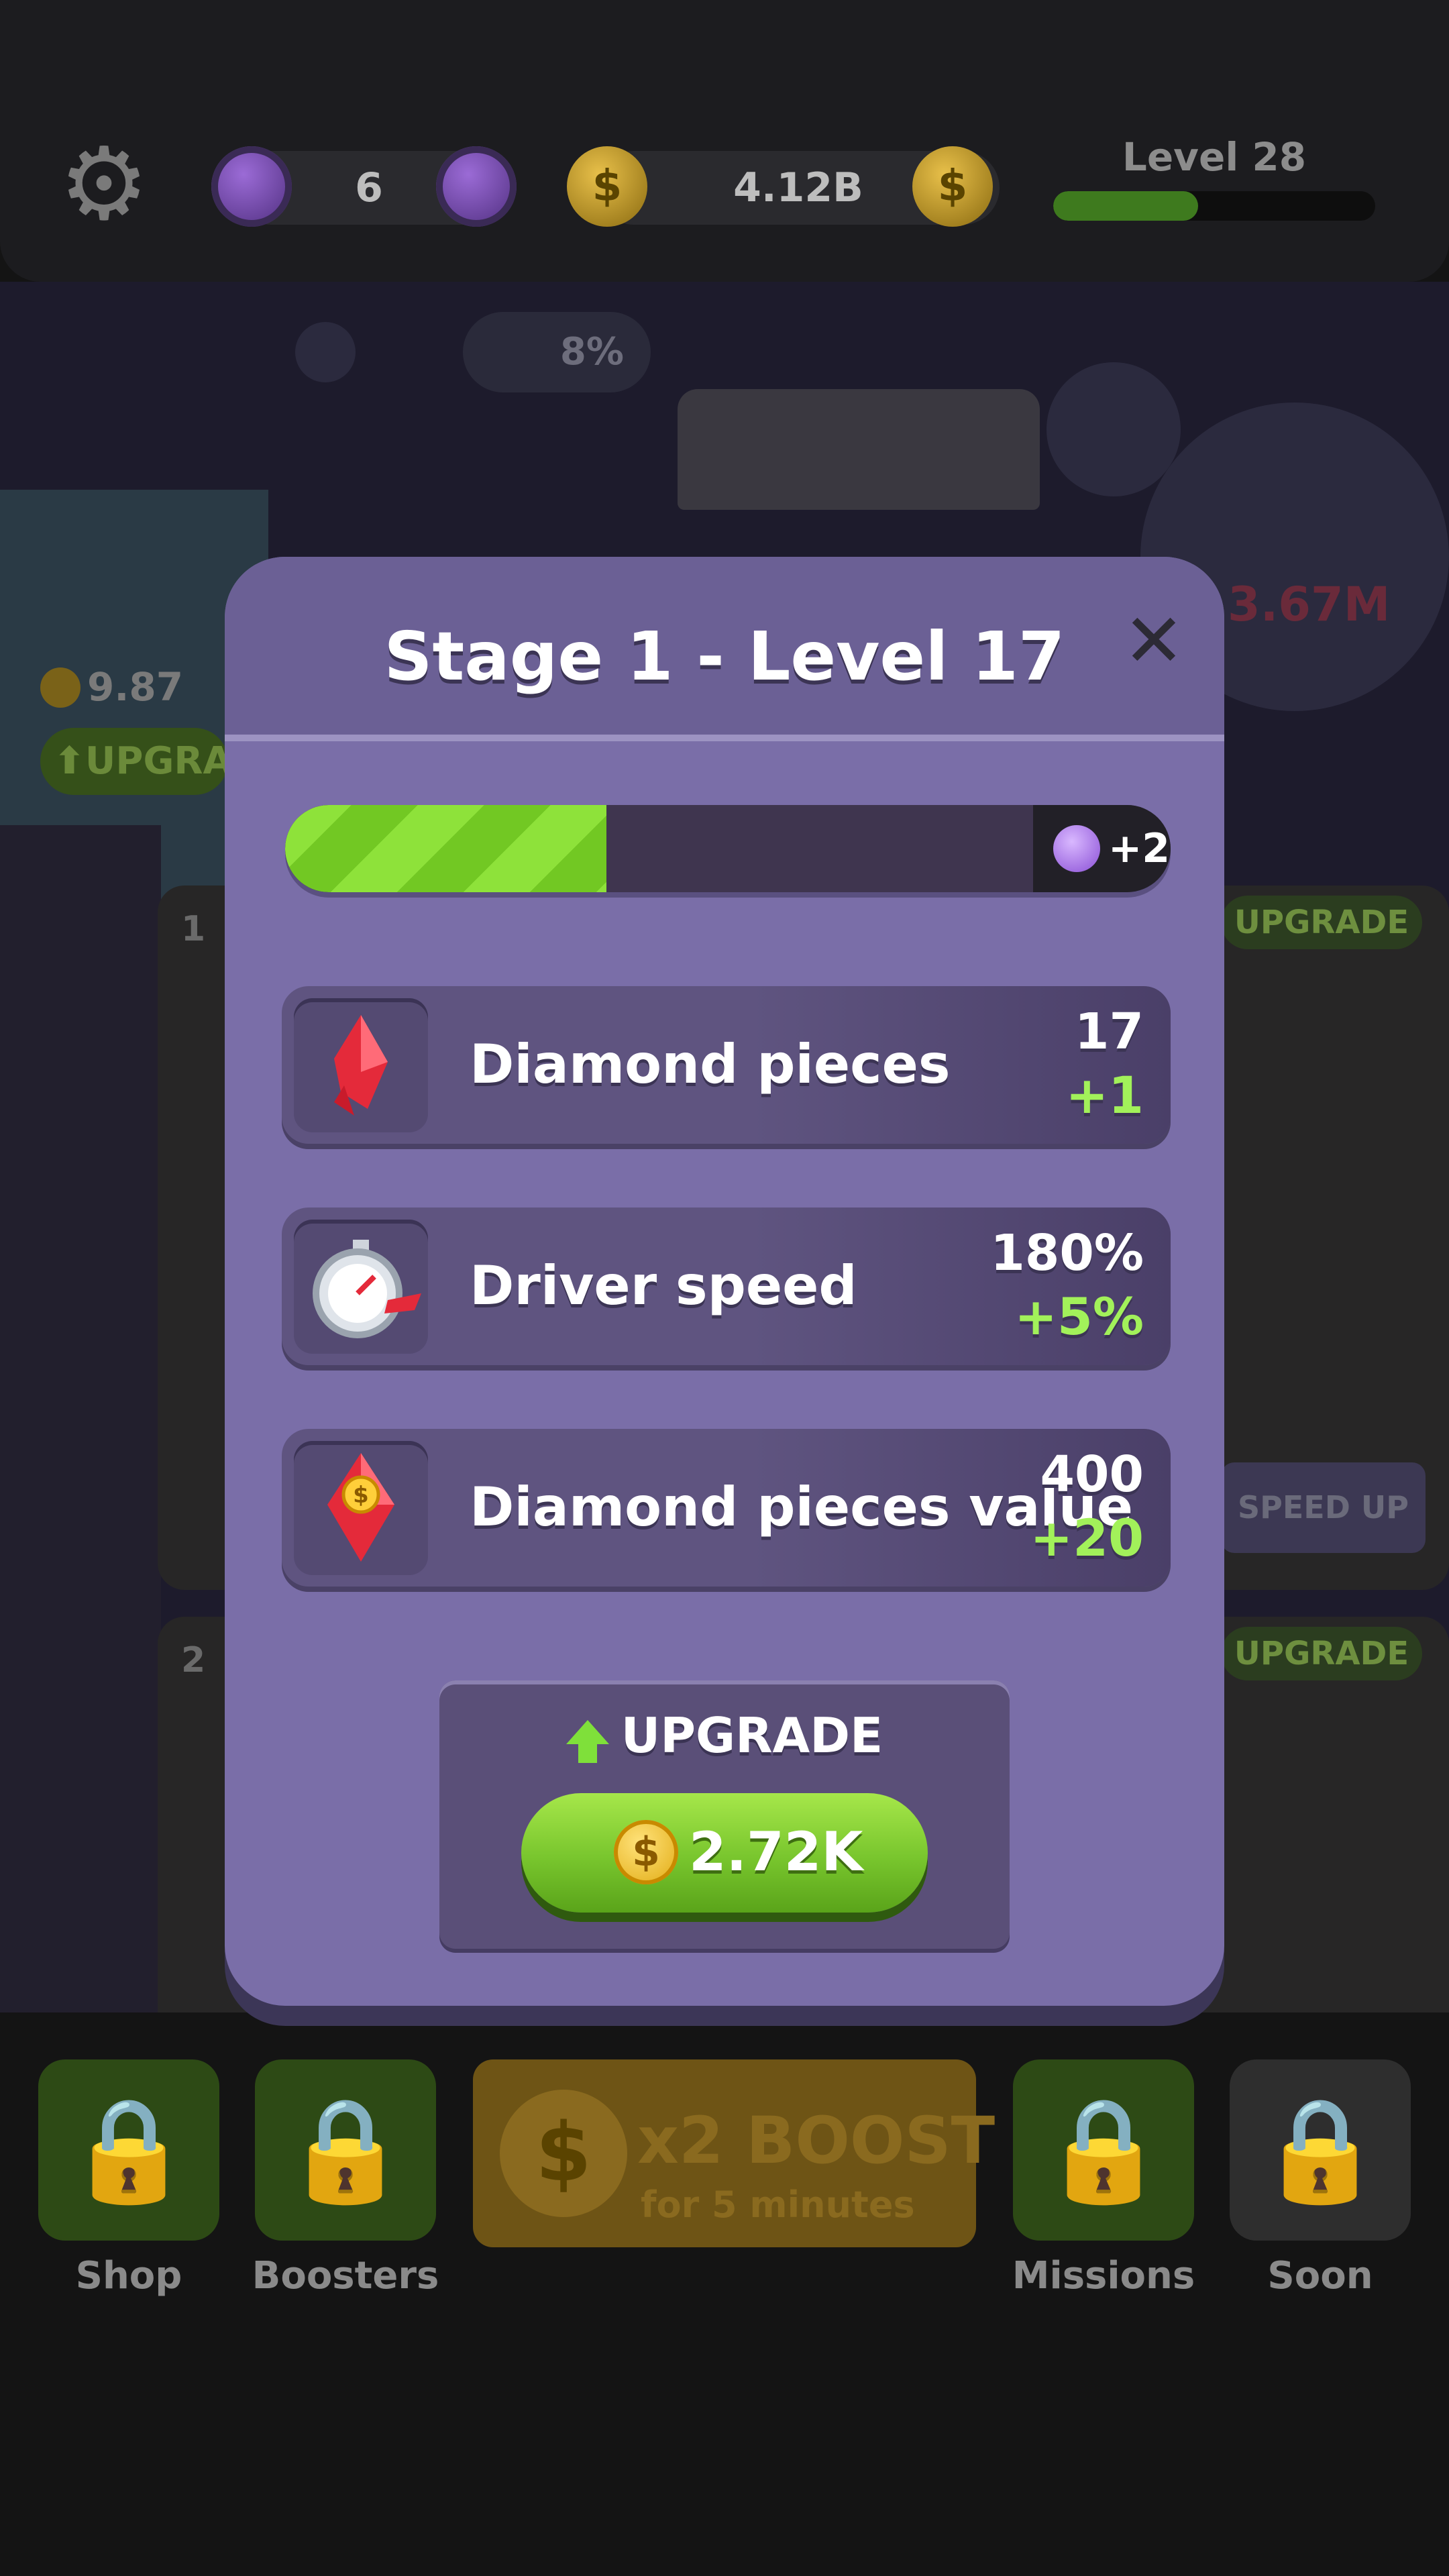 The height and width of the screenshot is (2576, 1449). What do you see at coordinates (135, 687) in the screenshot?
I see `machine-value: 9.87` at bounding box center [135, 687].